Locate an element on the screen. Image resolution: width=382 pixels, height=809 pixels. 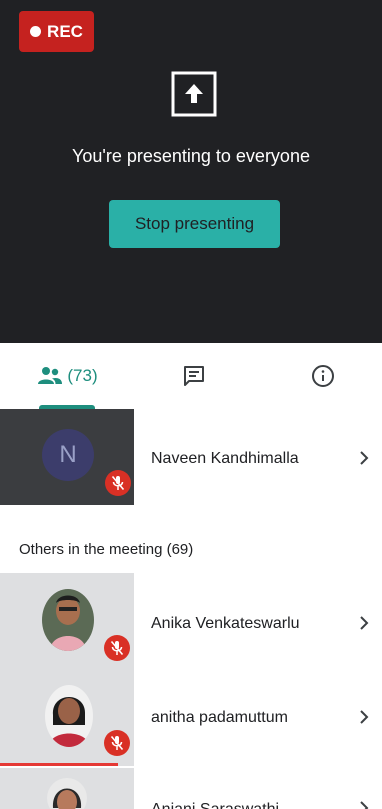
panel-tabs: (73) is located at coordinates (191, 376).